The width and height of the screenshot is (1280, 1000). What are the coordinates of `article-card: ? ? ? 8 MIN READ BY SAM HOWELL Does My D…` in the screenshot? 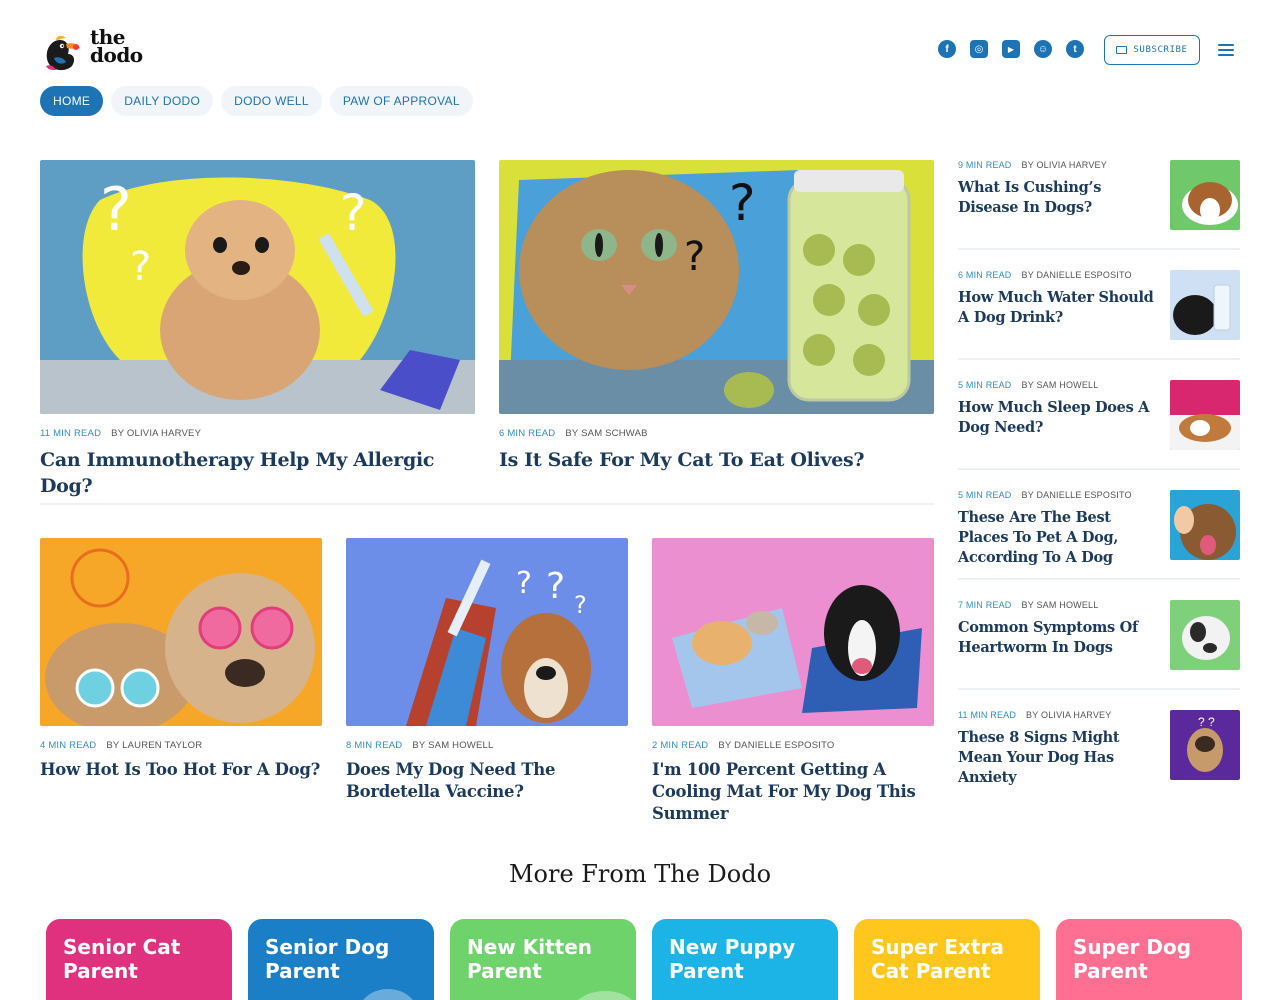 It's located at (487, 670).